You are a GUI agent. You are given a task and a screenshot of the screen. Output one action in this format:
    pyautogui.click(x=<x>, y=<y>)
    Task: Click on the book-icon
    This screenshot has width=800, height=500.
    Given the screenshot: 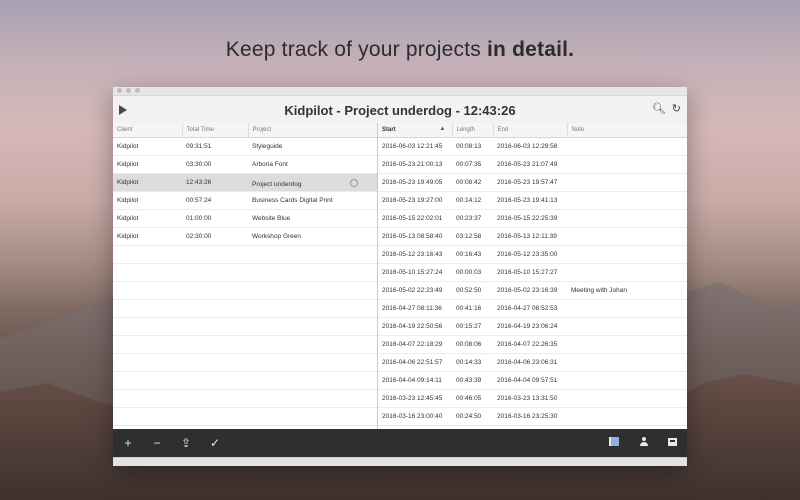 What is the action you would take?
    pyautogui.click(x=614, y=441)
    